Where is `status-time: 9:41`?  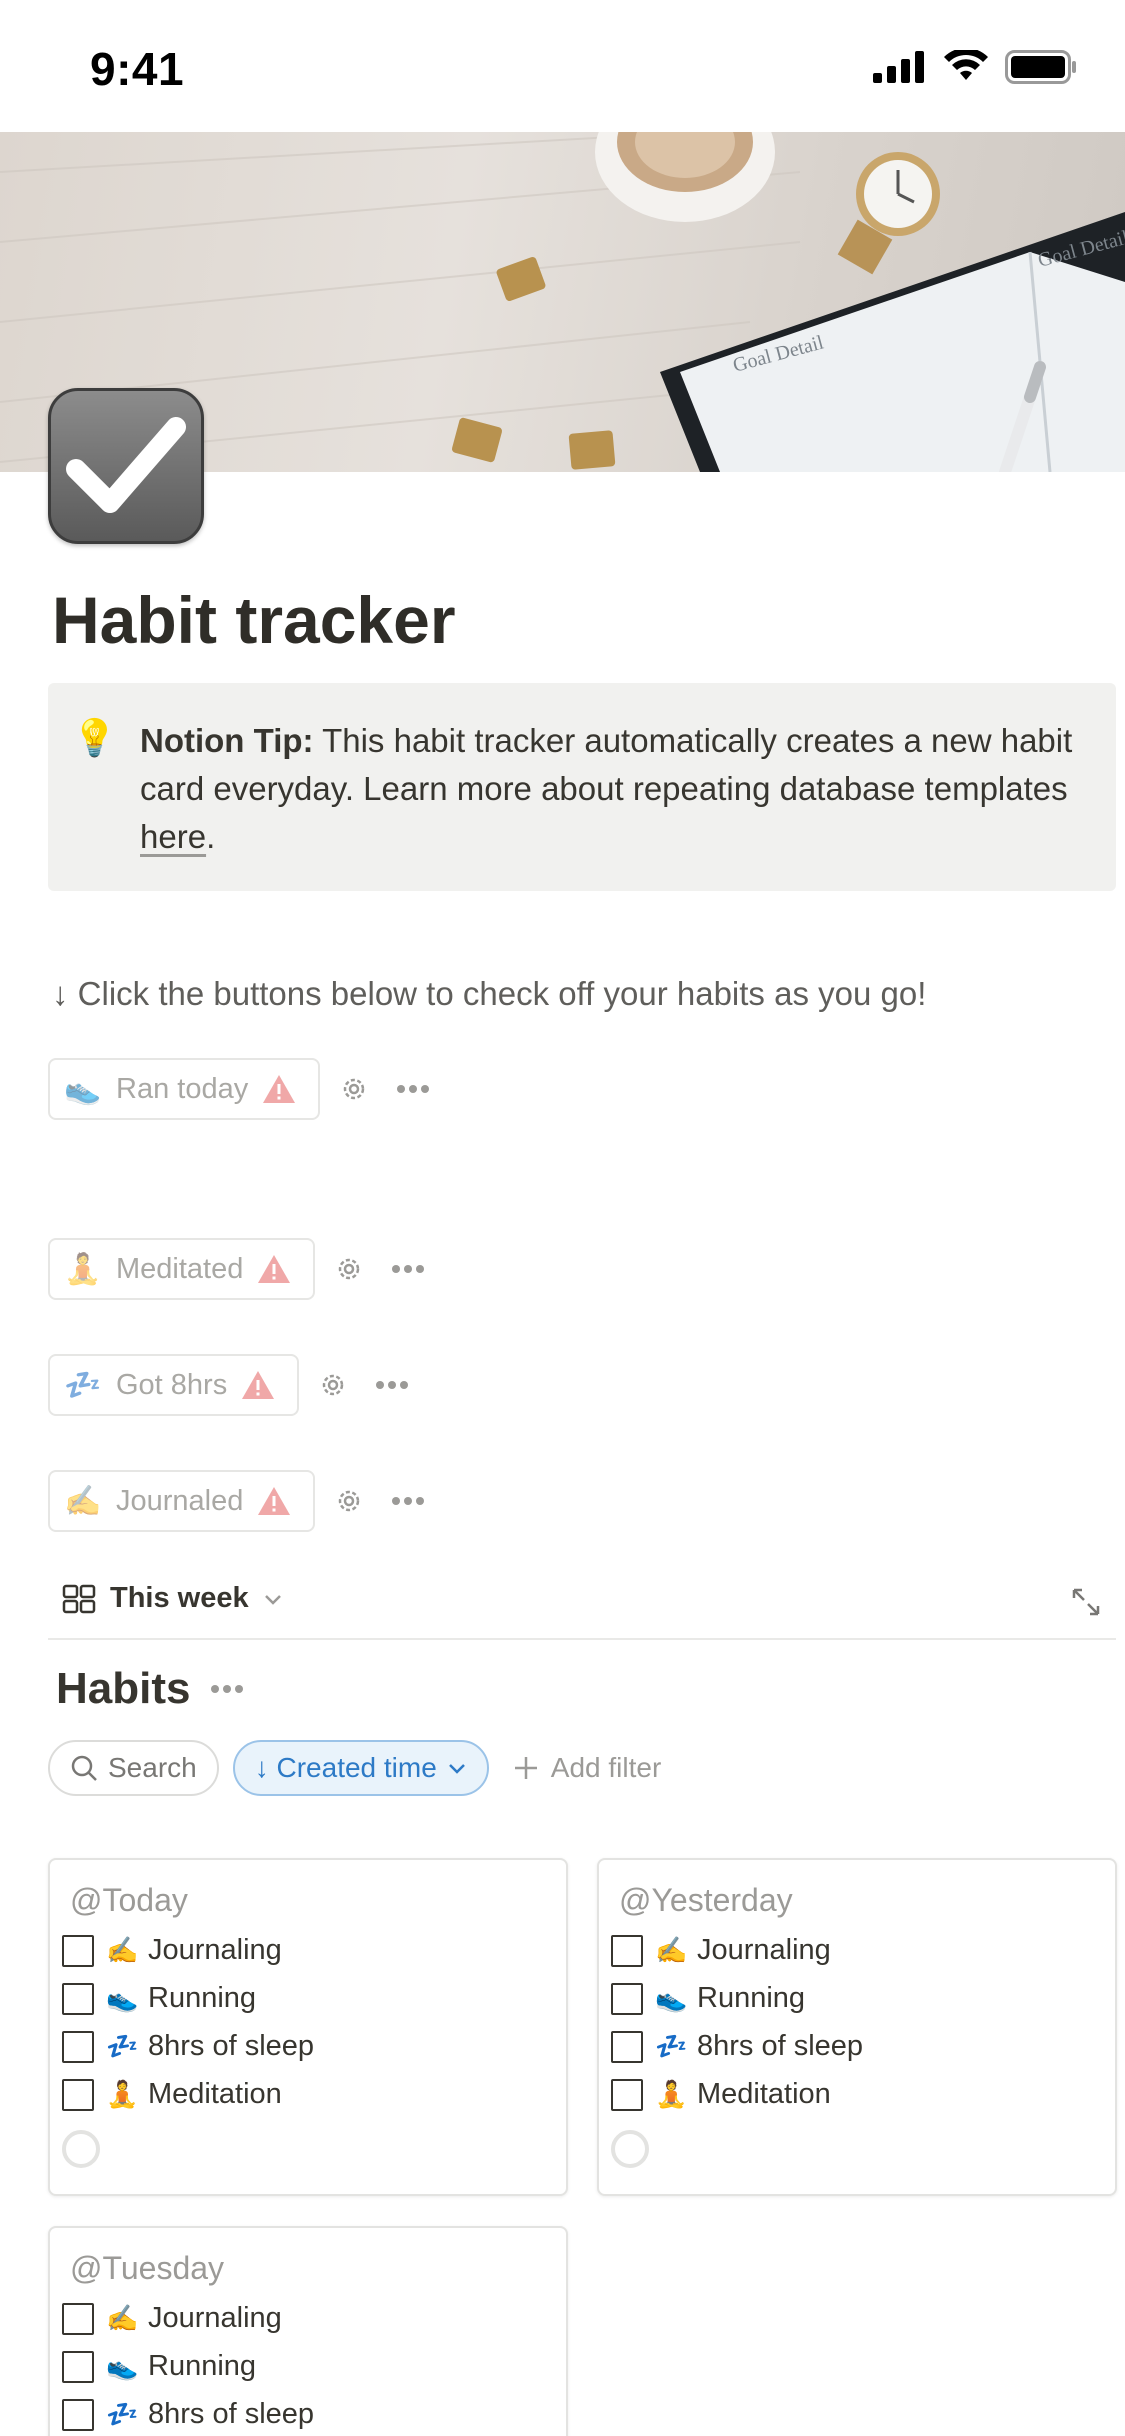
status-time: 9:41 is located at coordinates (137, 69).